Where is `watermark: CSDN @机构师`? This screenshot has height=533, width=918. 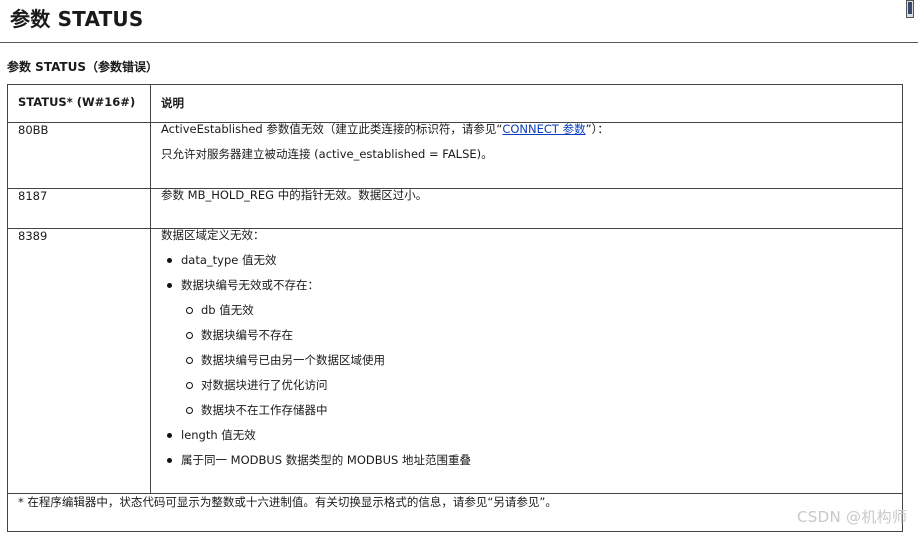 watermark: CSDN @机构师 is located at coordinates (852, 517).